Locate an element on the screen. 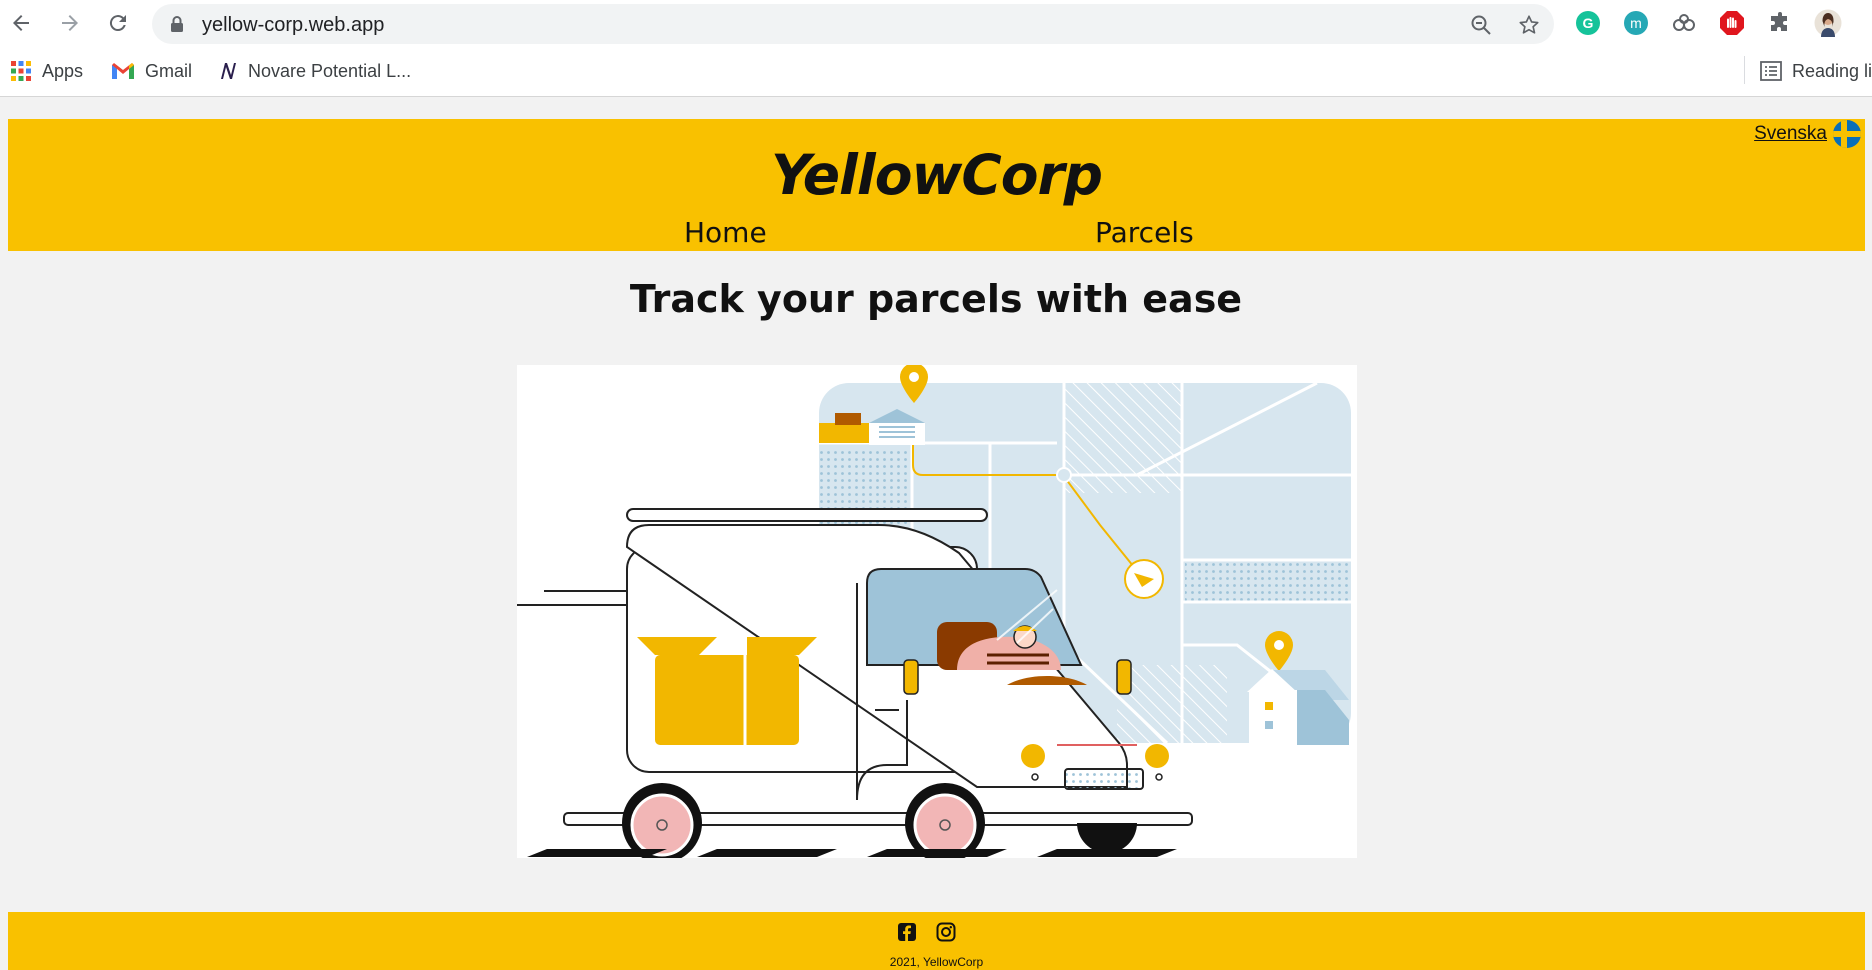 This screenshot has height=970, width=1872. browser-toolbar: yellow-corp.web.app G m is located at coordinates (936, 23).